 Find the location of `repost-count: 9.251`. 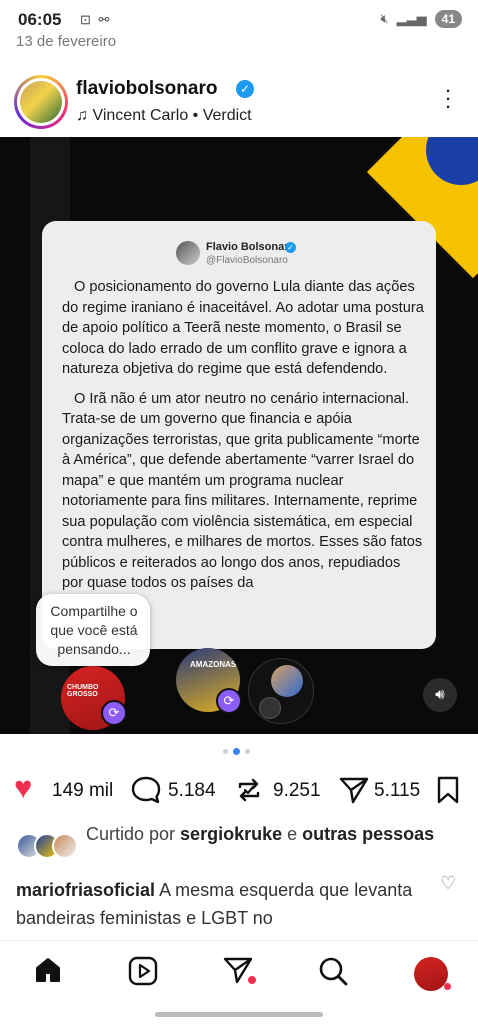

repost-count: 9.251 is located at coordinates (297, 791).